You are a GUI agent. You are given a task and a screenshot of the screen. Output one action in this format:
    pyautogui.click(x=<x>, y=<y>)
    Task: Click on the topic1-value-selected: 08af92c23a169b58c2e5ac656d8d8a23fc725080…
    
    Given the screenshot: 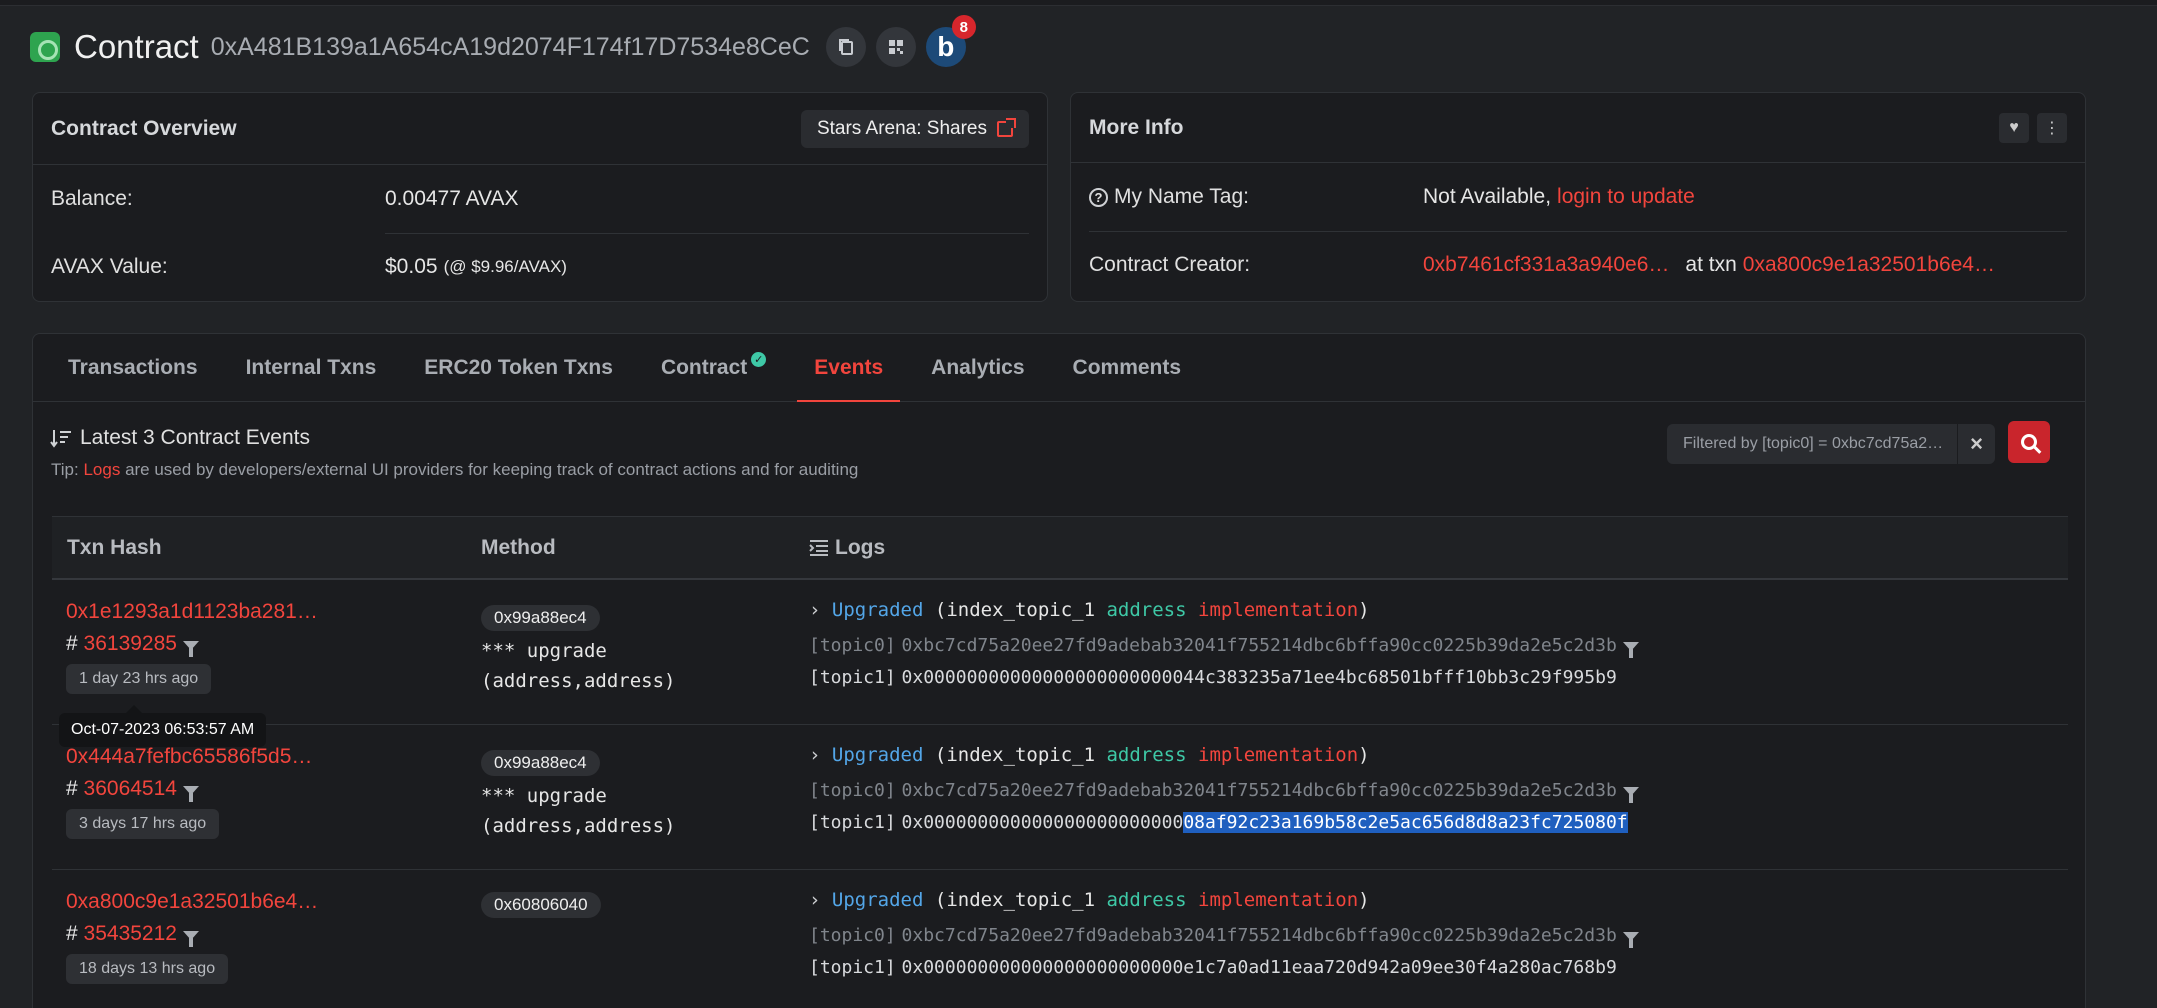 What is the action you would take?
    pyautogui.click(x=1405, y=822)
    